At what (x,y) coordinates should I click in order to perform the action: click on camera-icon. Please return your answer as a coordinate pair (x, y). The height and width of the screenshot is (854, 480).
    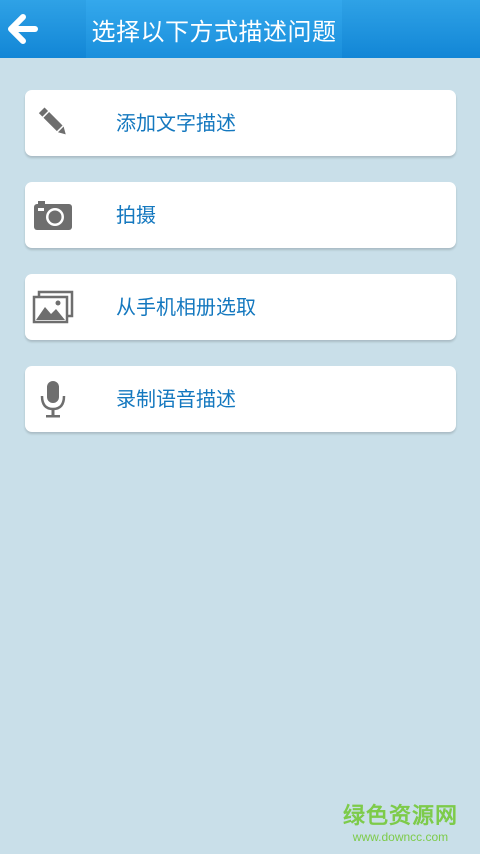
    Looking at the image, I should click on (53, 215).